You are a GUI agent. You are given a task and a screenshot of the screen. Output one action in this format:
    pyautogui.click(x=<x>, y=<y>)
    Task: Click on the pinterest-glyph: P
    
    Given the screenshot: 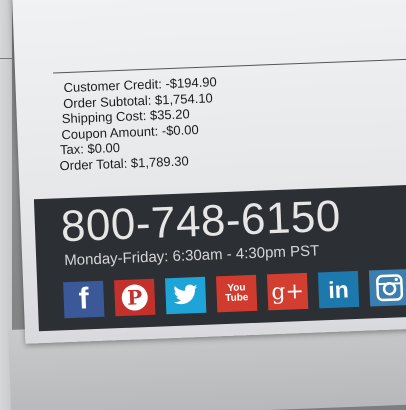 What is the action you would take?
    pyautogui.click(x=135, y=298)
    